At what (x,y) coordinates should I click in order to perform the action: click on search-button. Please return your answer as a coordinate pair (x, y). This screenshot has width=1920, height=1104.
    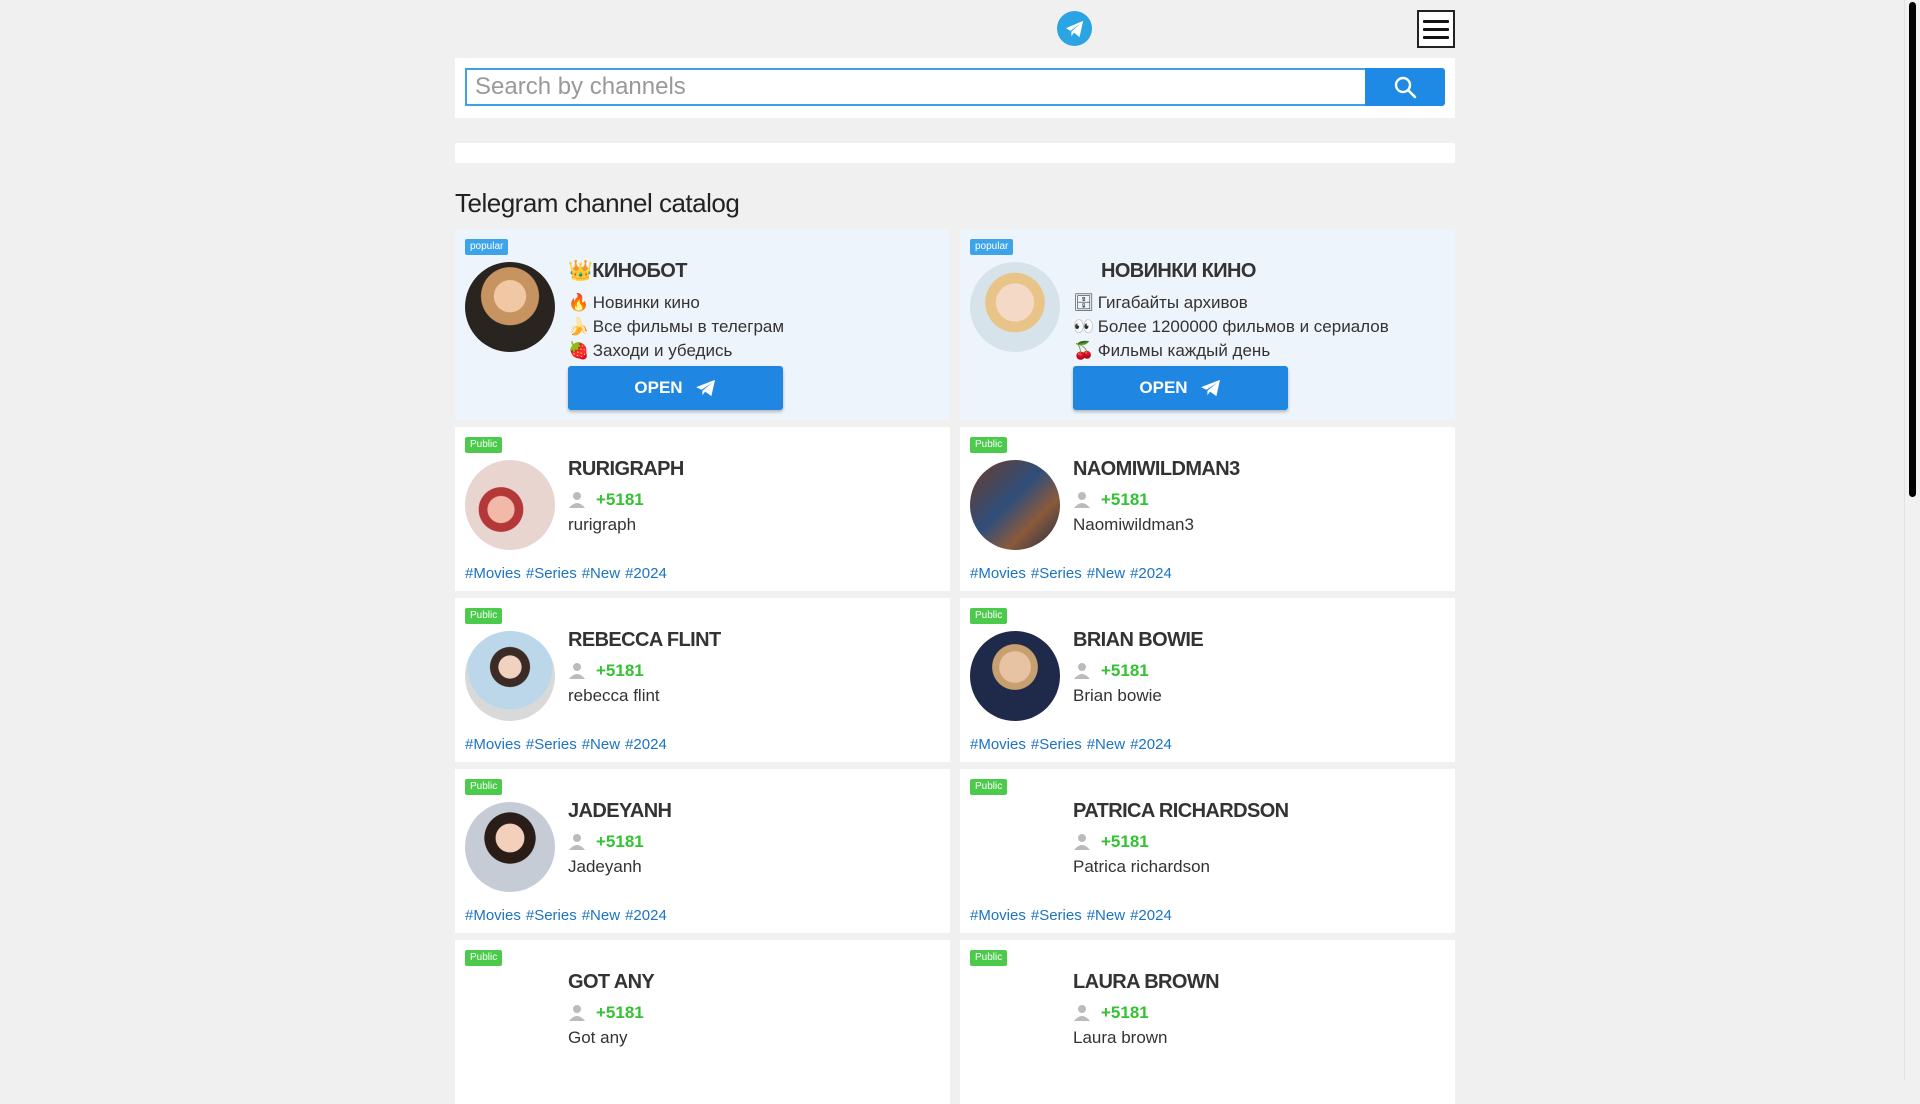
    Looking at the image, I should click on (1405, 87).